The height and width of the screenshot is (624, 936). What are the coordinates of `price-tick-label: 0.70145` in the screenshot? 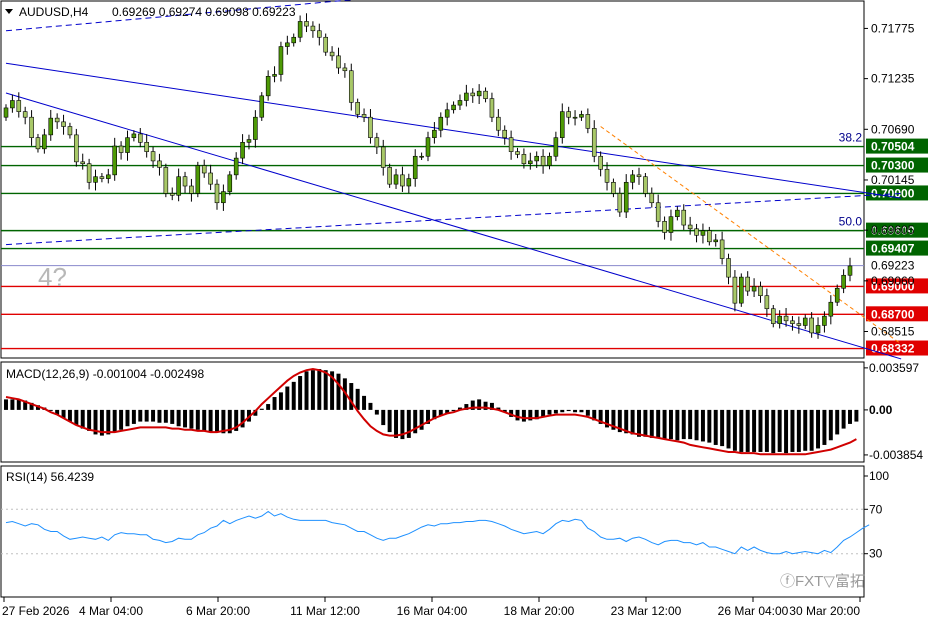 It's located at (893, 180).